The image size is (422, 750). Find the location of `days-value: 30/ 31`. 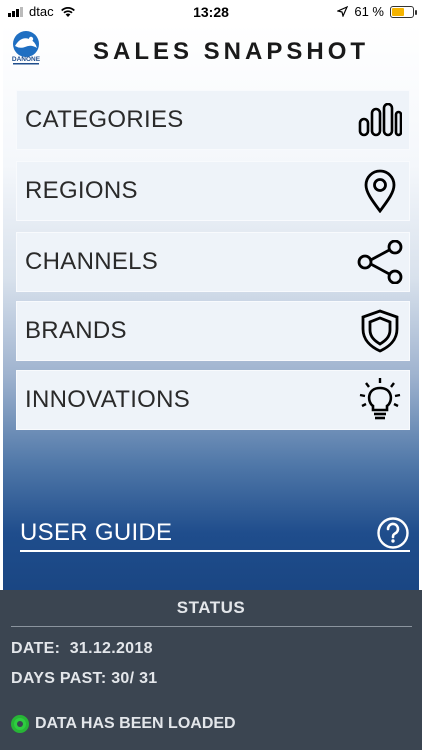

days-value: 30/ 31 is located at coordinates (134, 678).